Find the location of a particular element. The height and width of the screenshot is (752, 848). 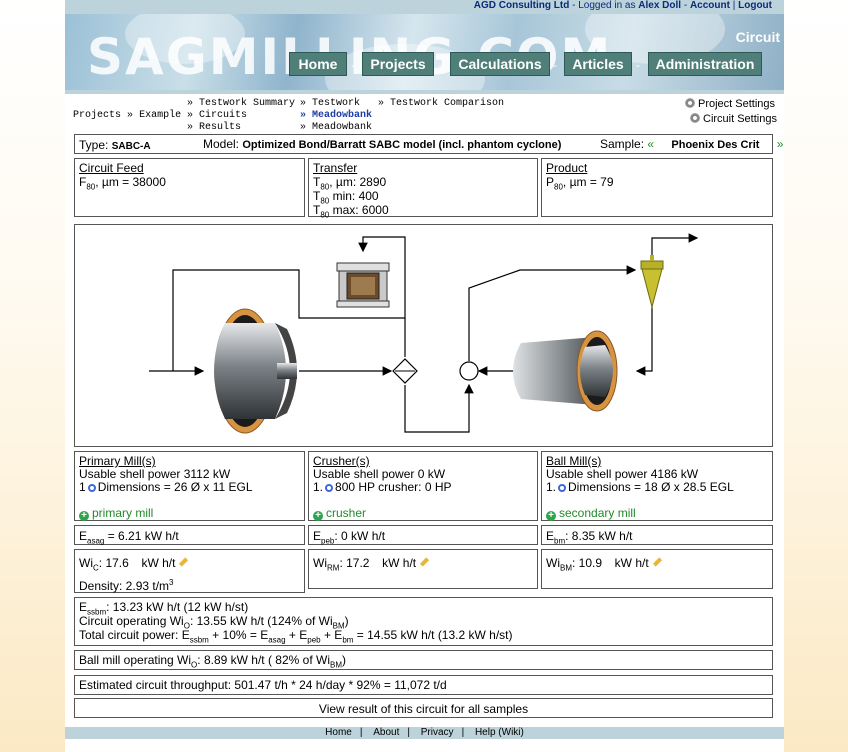

add-secondary-mill-link: + secondary mill is located at coordinates (591, 514).